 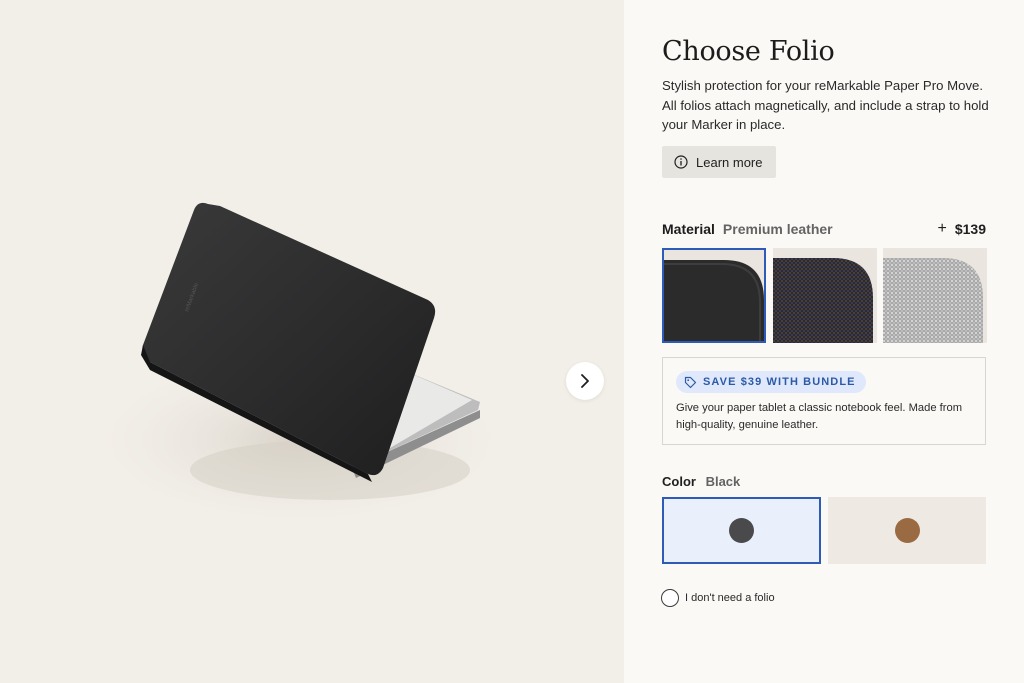 I want to click on next-image-button, so click(x=585, y=381).